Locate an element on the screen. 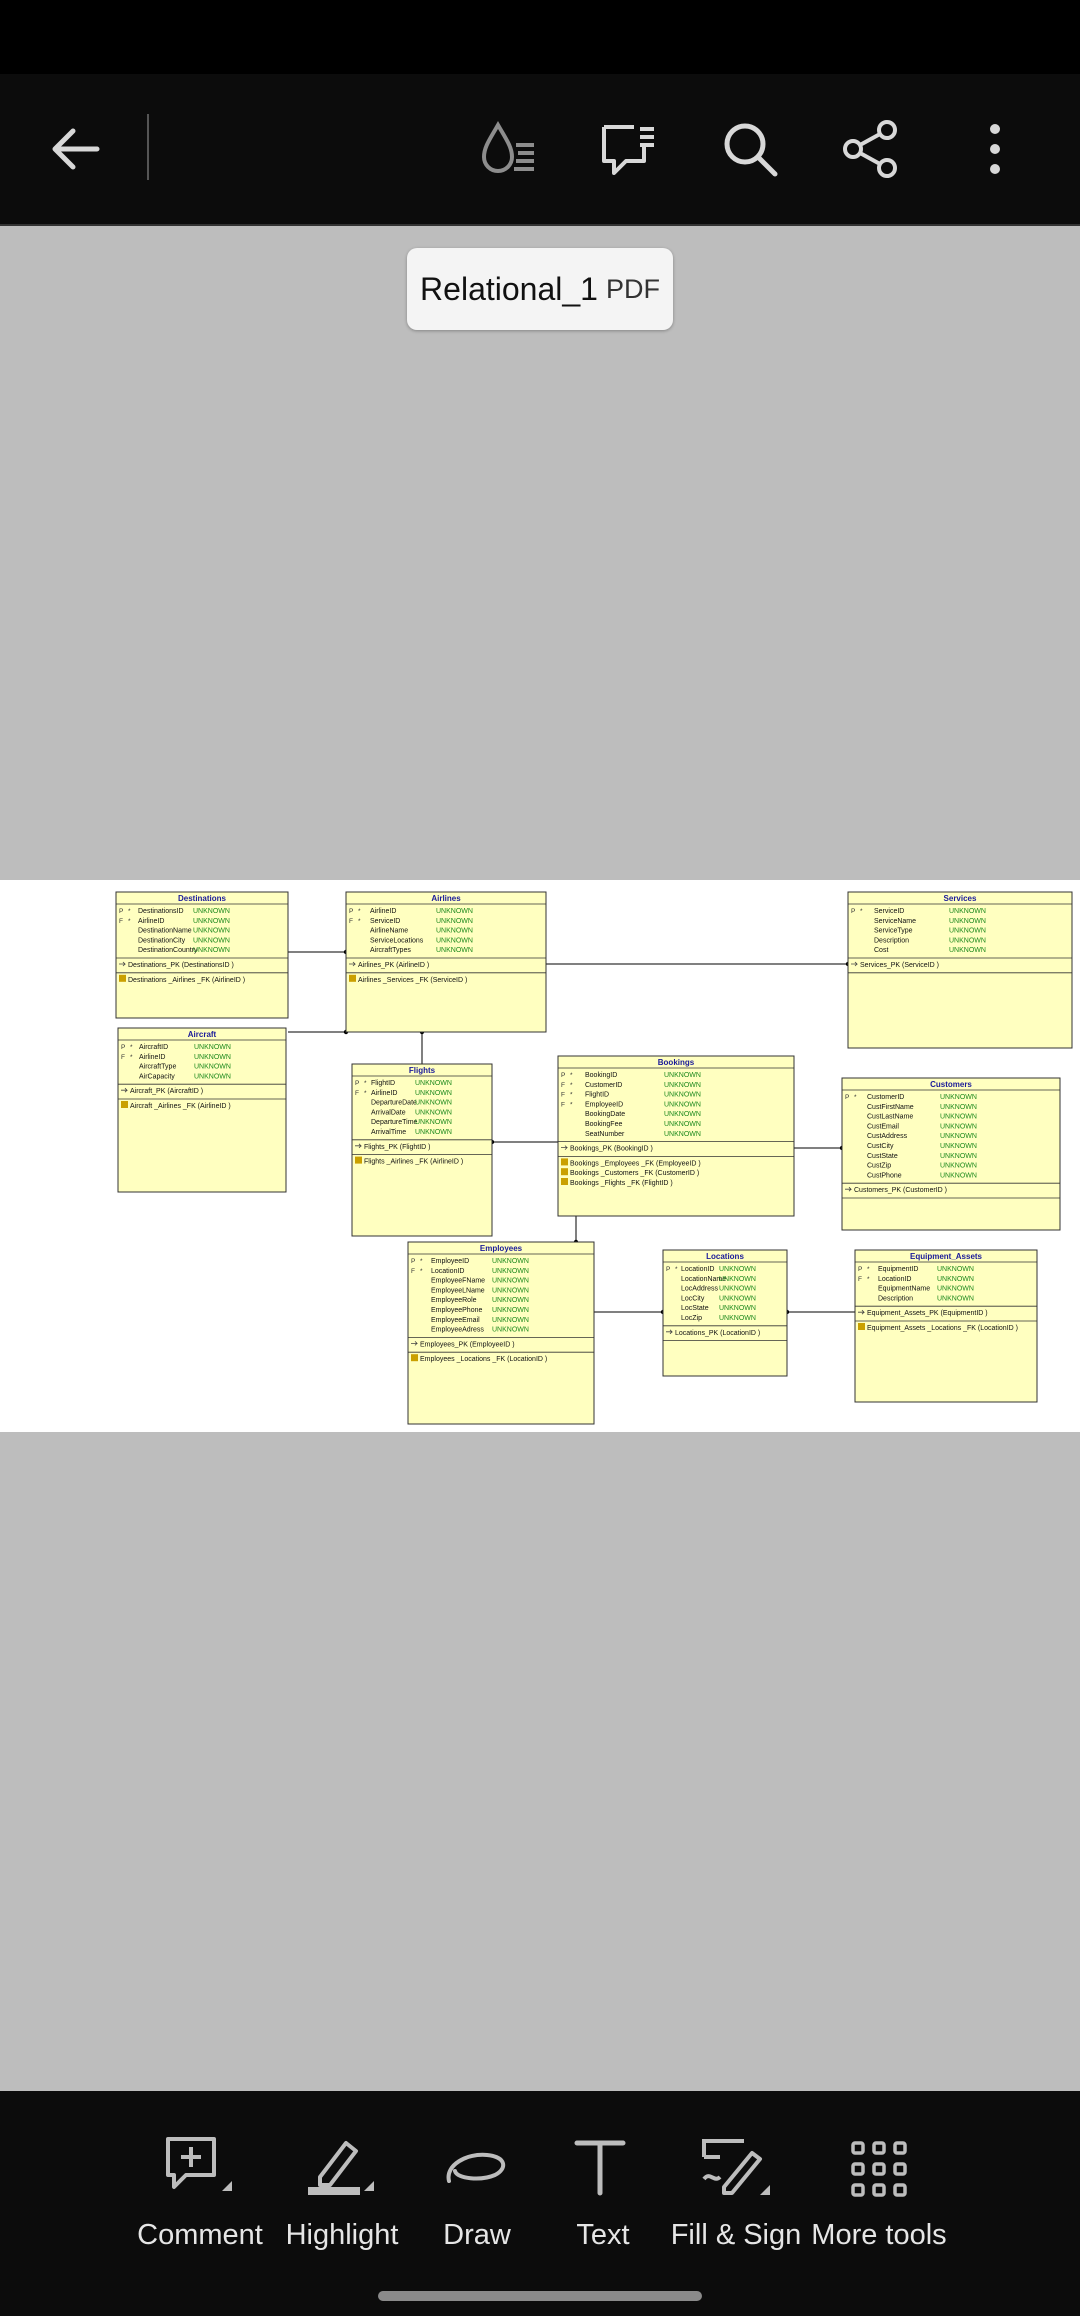 This screenshot has height=2316, width=1080. column-name: AircraftID is located at coordinates (153, 1047).